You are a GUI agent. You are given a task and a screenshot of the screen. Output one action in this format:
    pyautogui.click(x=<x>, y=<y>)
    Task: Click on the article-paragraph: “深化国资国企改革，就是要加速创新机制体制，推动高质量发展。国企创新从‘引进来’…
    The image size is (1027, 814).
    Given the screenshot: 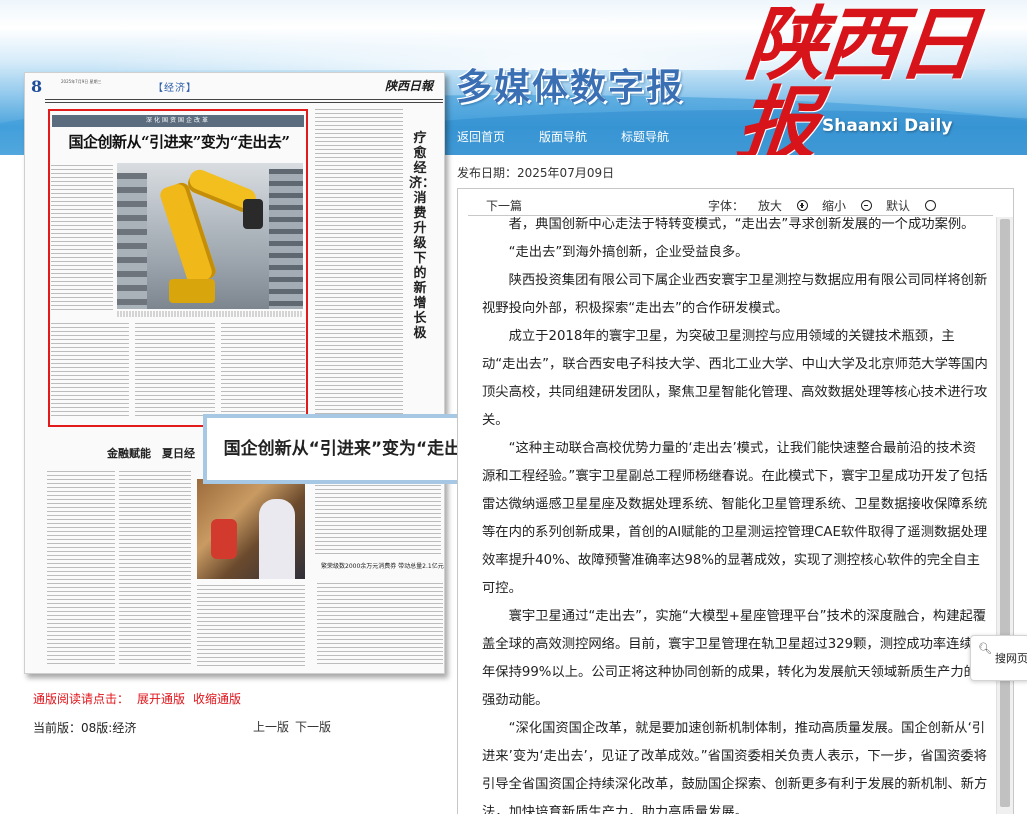 What is the action you would take?
    pyautogui.click(x=735, y=767)
    